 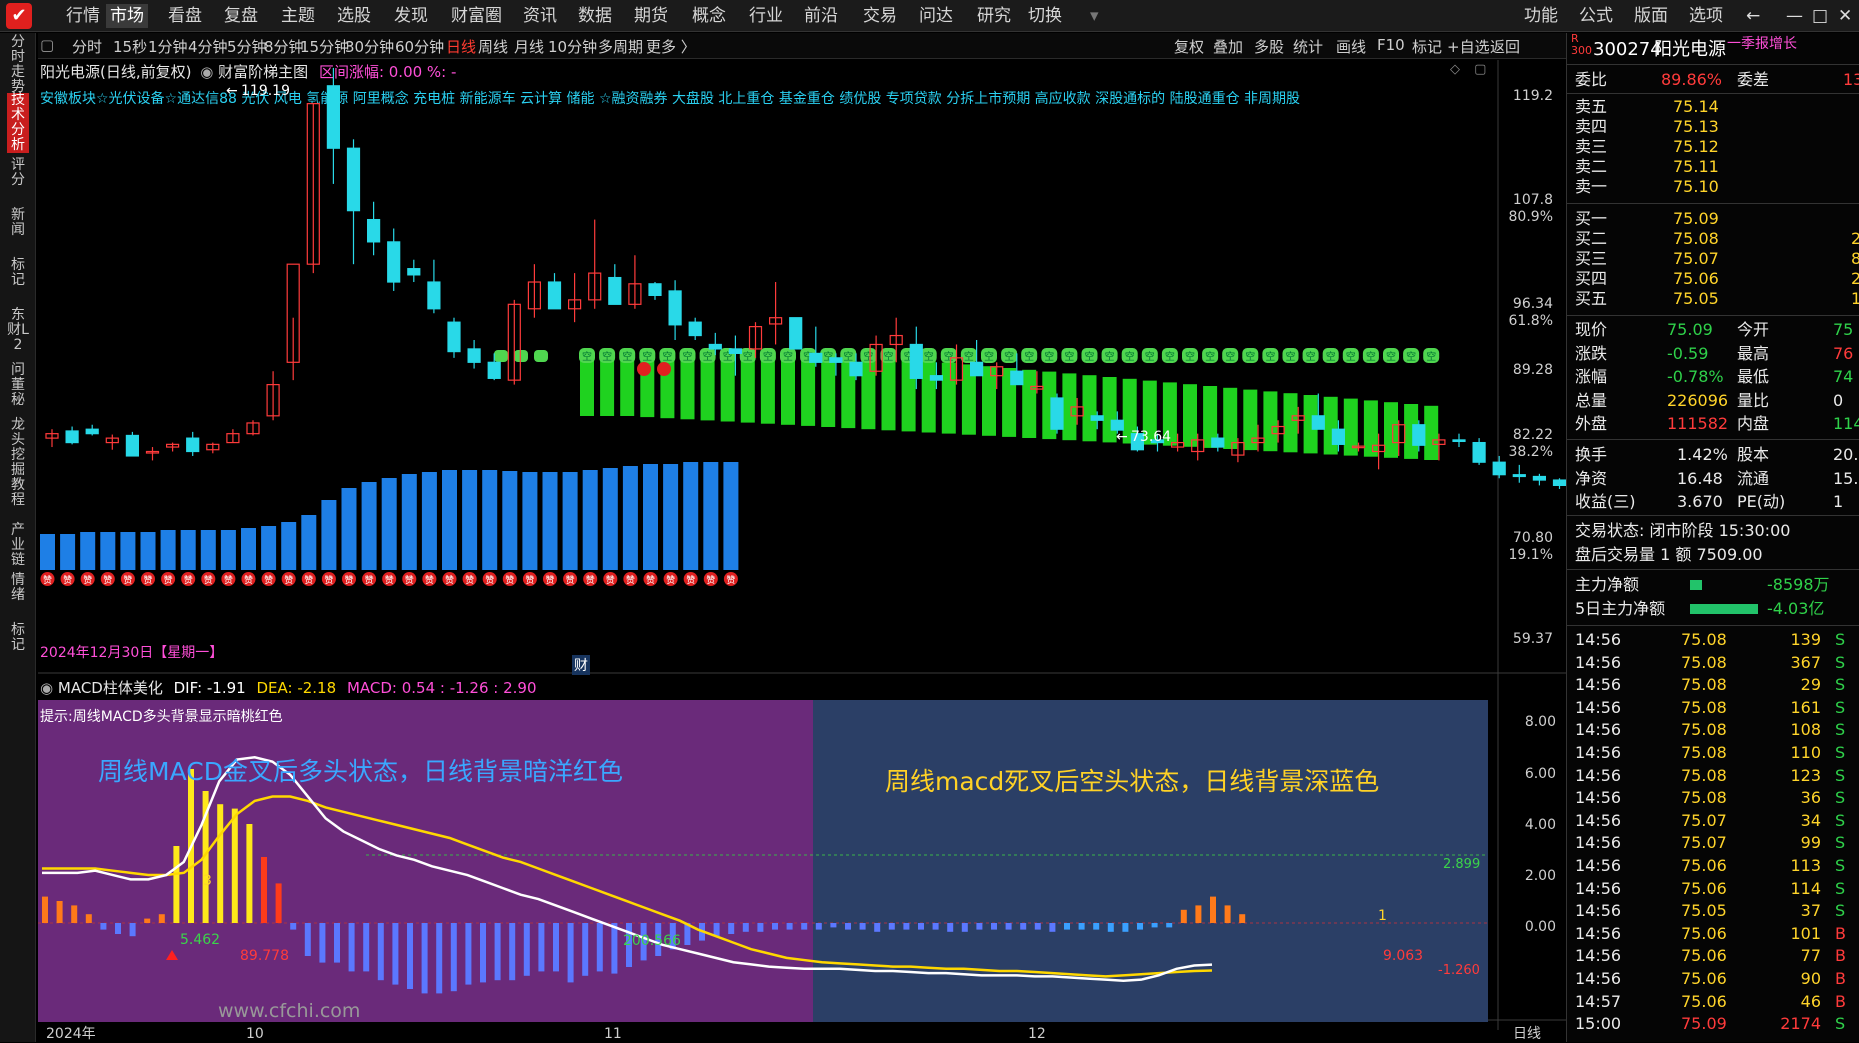 I want to click on menu-item-10: 期货, so click(x=651, y=16).